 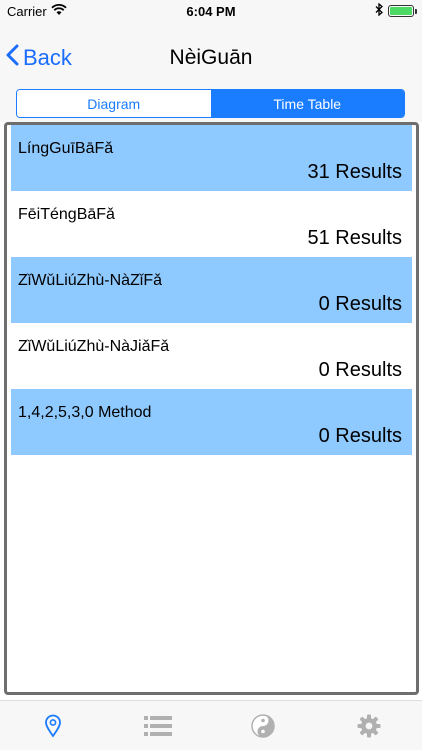 I want to click on list-item-title: ZǐWǔLiúZhù-NàJiǎFǎ, so click(x=94, y=346).